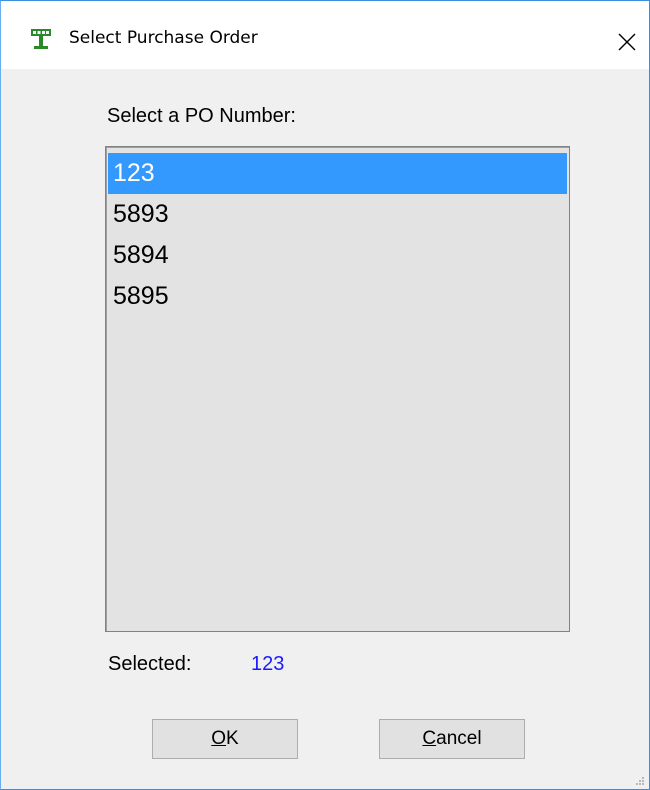 This screenshot has height=790, width=650. I want to click on title-bar: Select Purchase Order, so click(325, 35).